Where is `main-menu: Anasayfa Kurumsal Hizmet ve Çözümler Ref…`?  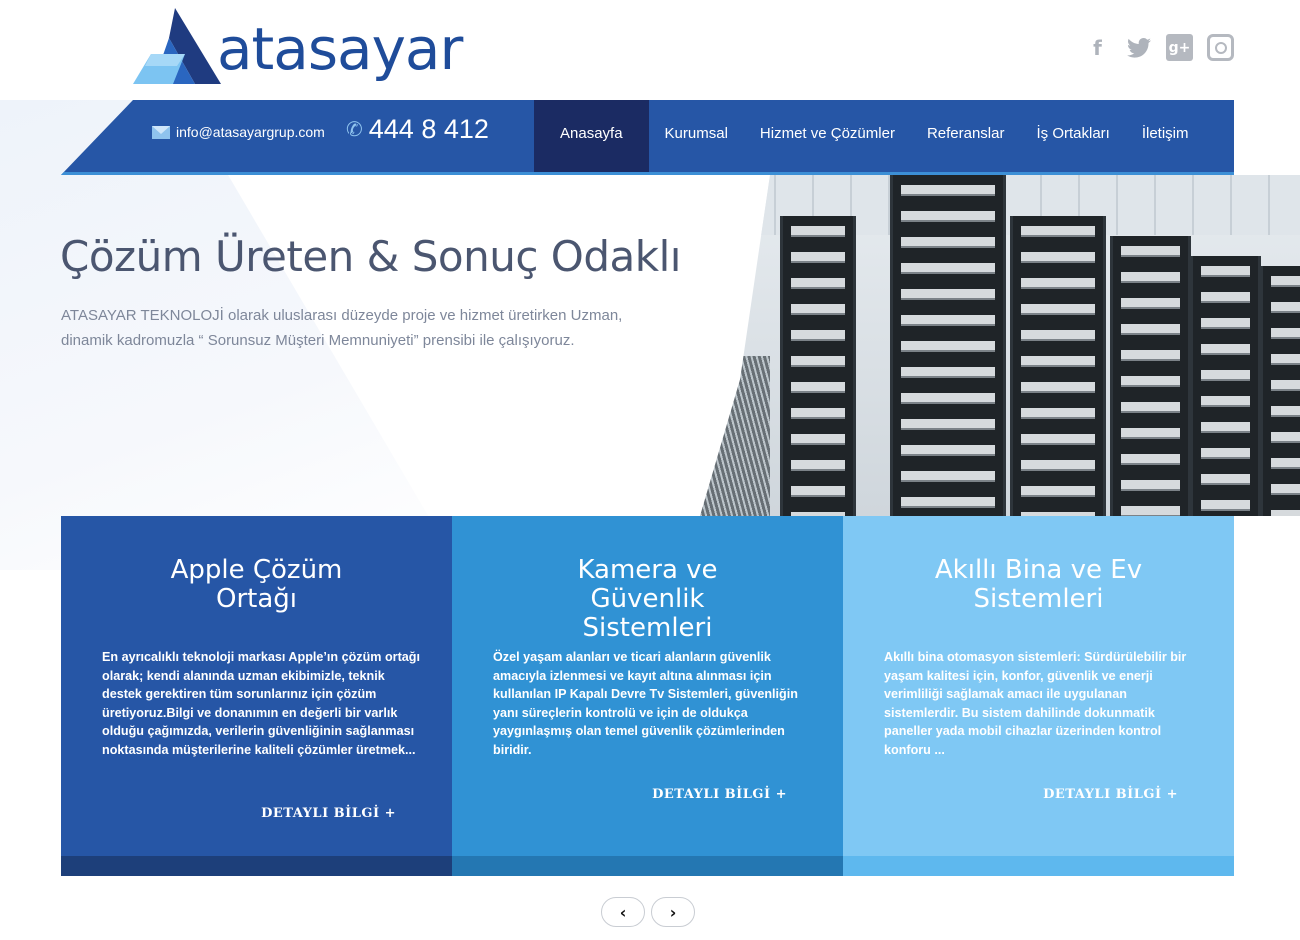 main-menu: Anasayfa Kurumsal Hizmet ve Çözümler Ref… is located at coordinates (869, 136).